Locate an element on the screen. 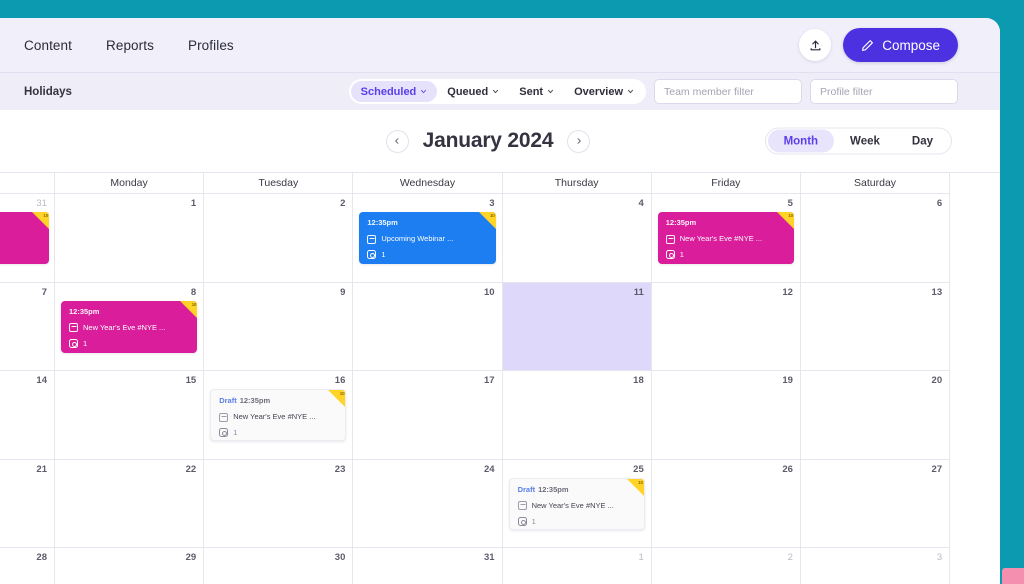 Image resolution: width=1024 pixels, height=584 pixels. chevron-down-icon is located at coordinates (630, 91).